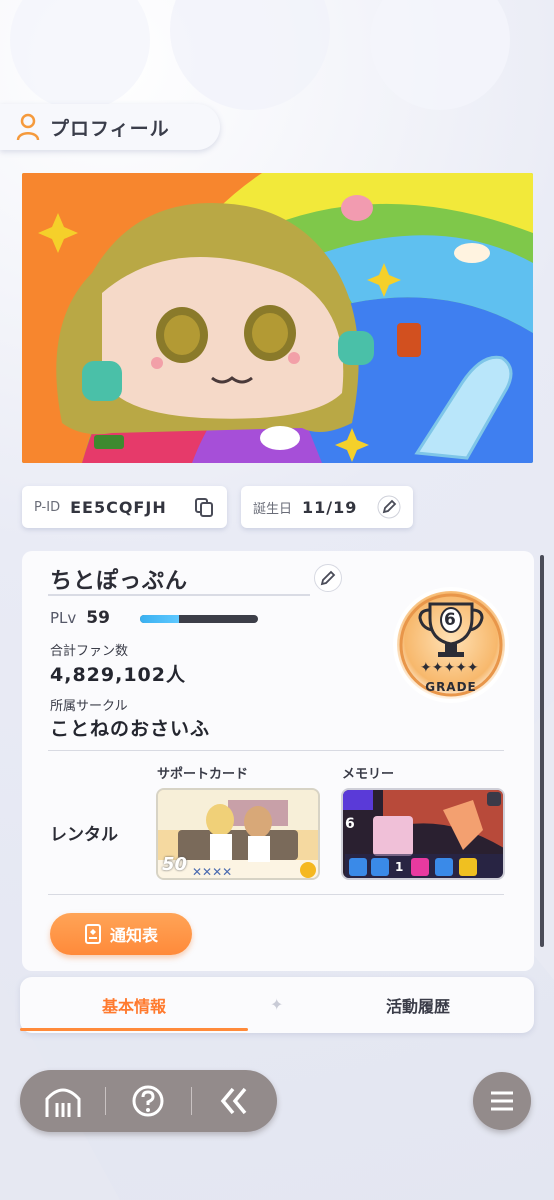 The height and width of the screenshot is (1200, 554). I want to click on edit-birthday-icon, so click(389, 507).